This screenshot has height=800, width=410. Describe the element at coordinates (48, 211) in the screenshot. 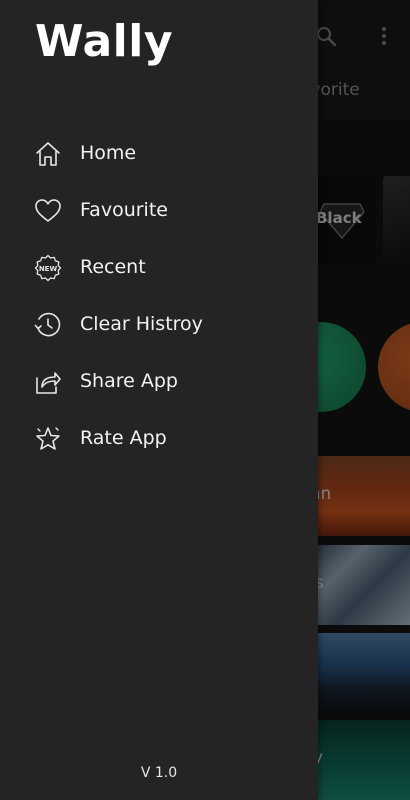

I see `heart-icon` at that location.